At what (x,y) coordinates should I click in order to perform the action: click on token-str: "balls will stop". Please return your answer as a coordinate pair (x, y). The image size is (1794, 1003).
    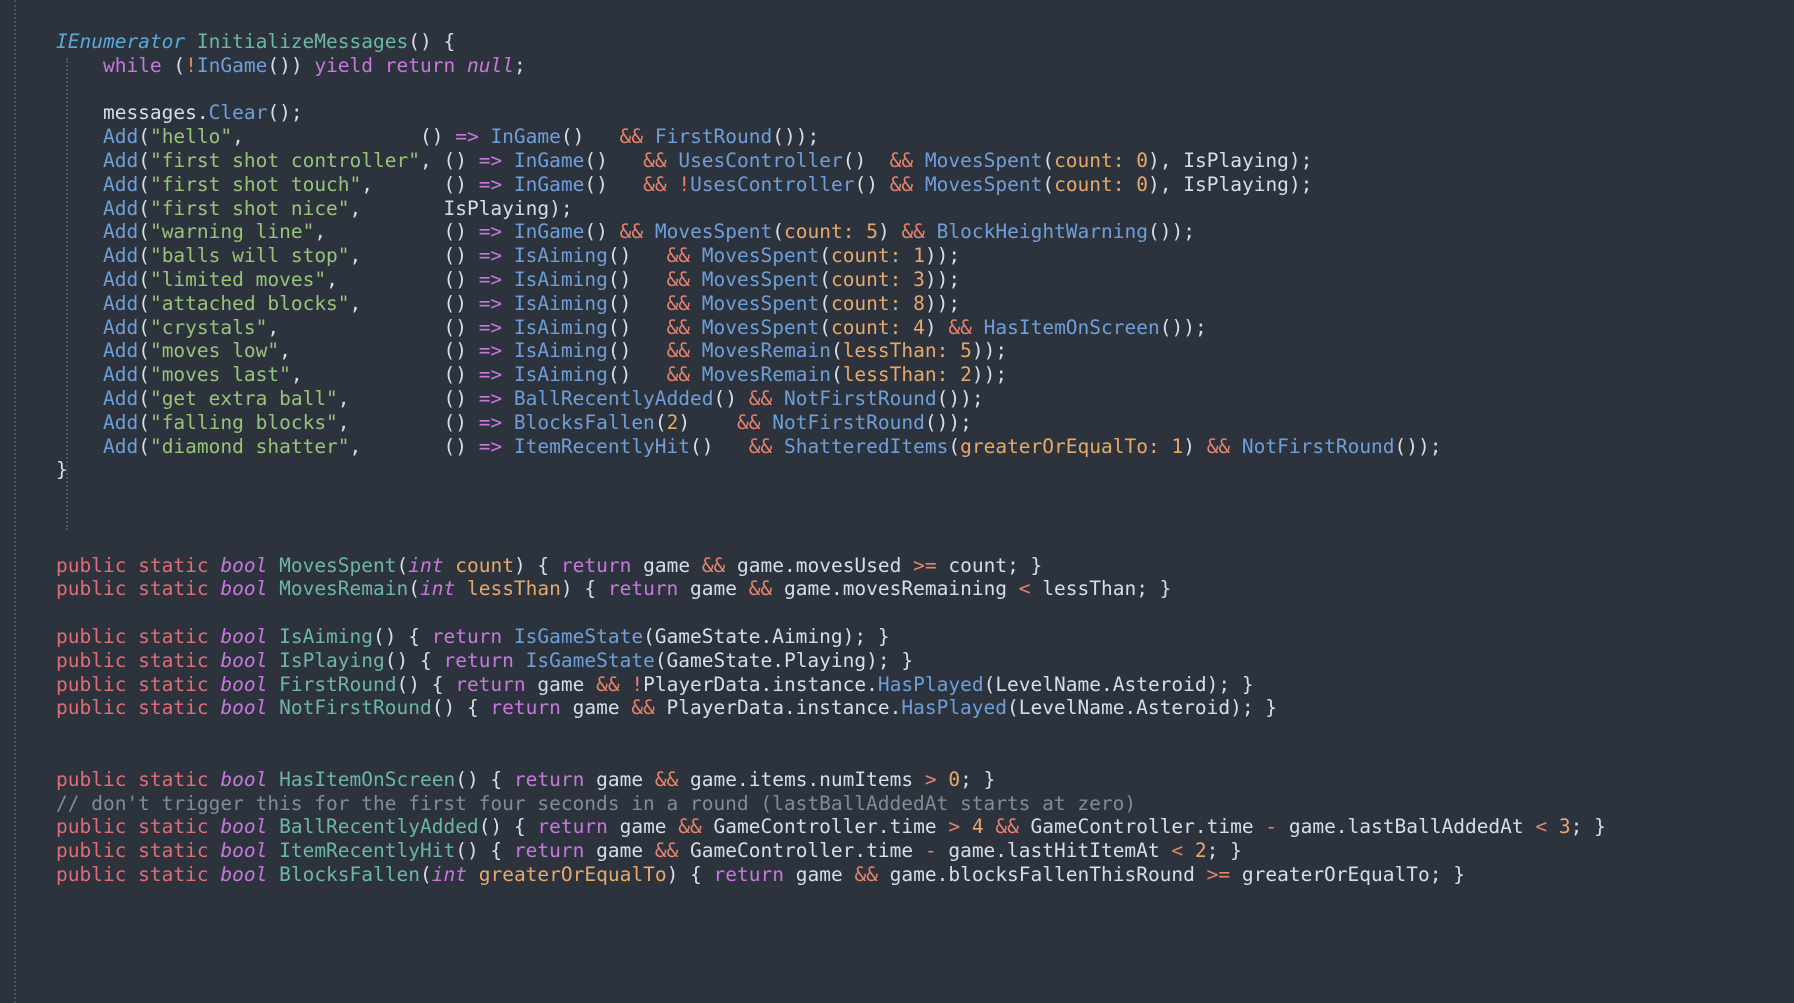
    Looking at the image, I should click on (249, 256).